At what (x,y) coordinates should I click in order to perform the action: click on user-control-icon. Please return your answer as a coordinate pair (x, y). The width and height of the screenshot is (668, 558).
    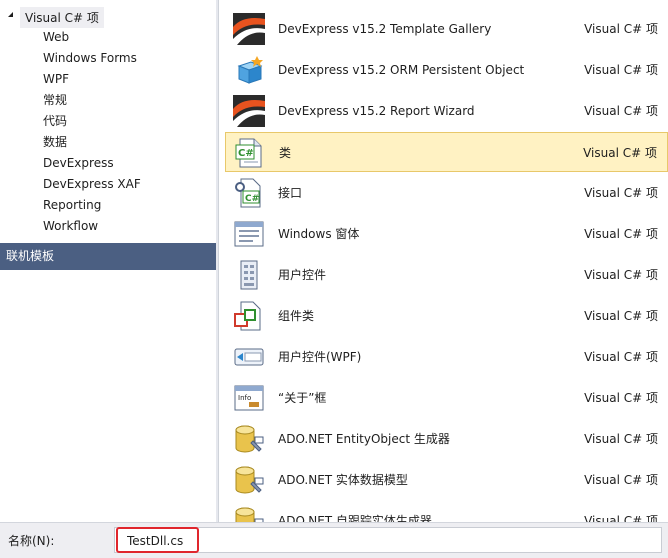
    Looking at the image, I should click on (249, 275).